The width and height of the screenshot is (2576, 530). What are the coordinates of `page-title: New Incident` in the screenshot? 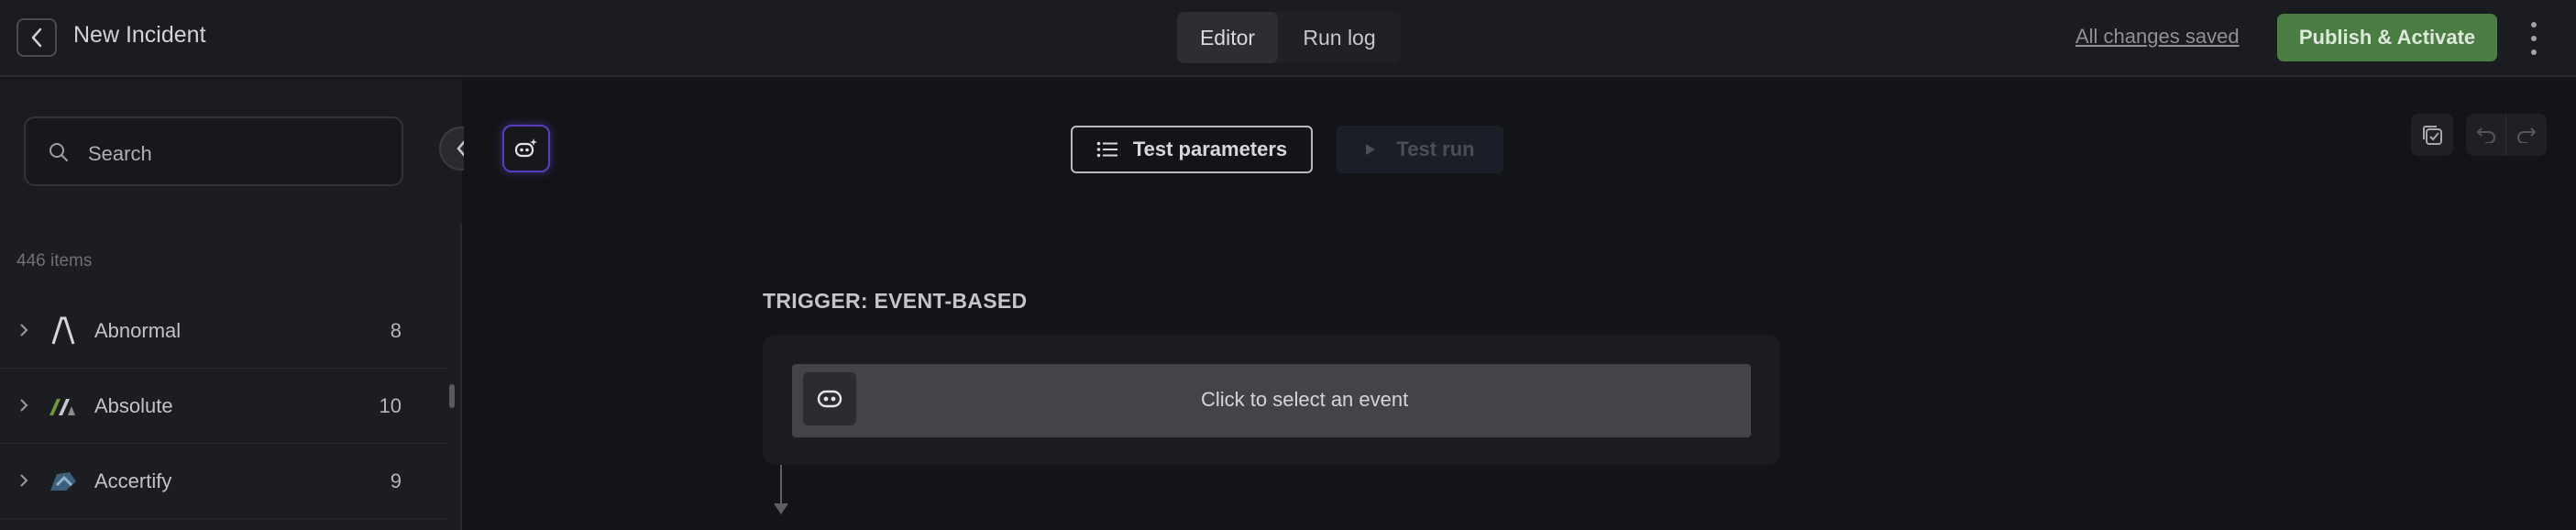 It's located at (139, 35).